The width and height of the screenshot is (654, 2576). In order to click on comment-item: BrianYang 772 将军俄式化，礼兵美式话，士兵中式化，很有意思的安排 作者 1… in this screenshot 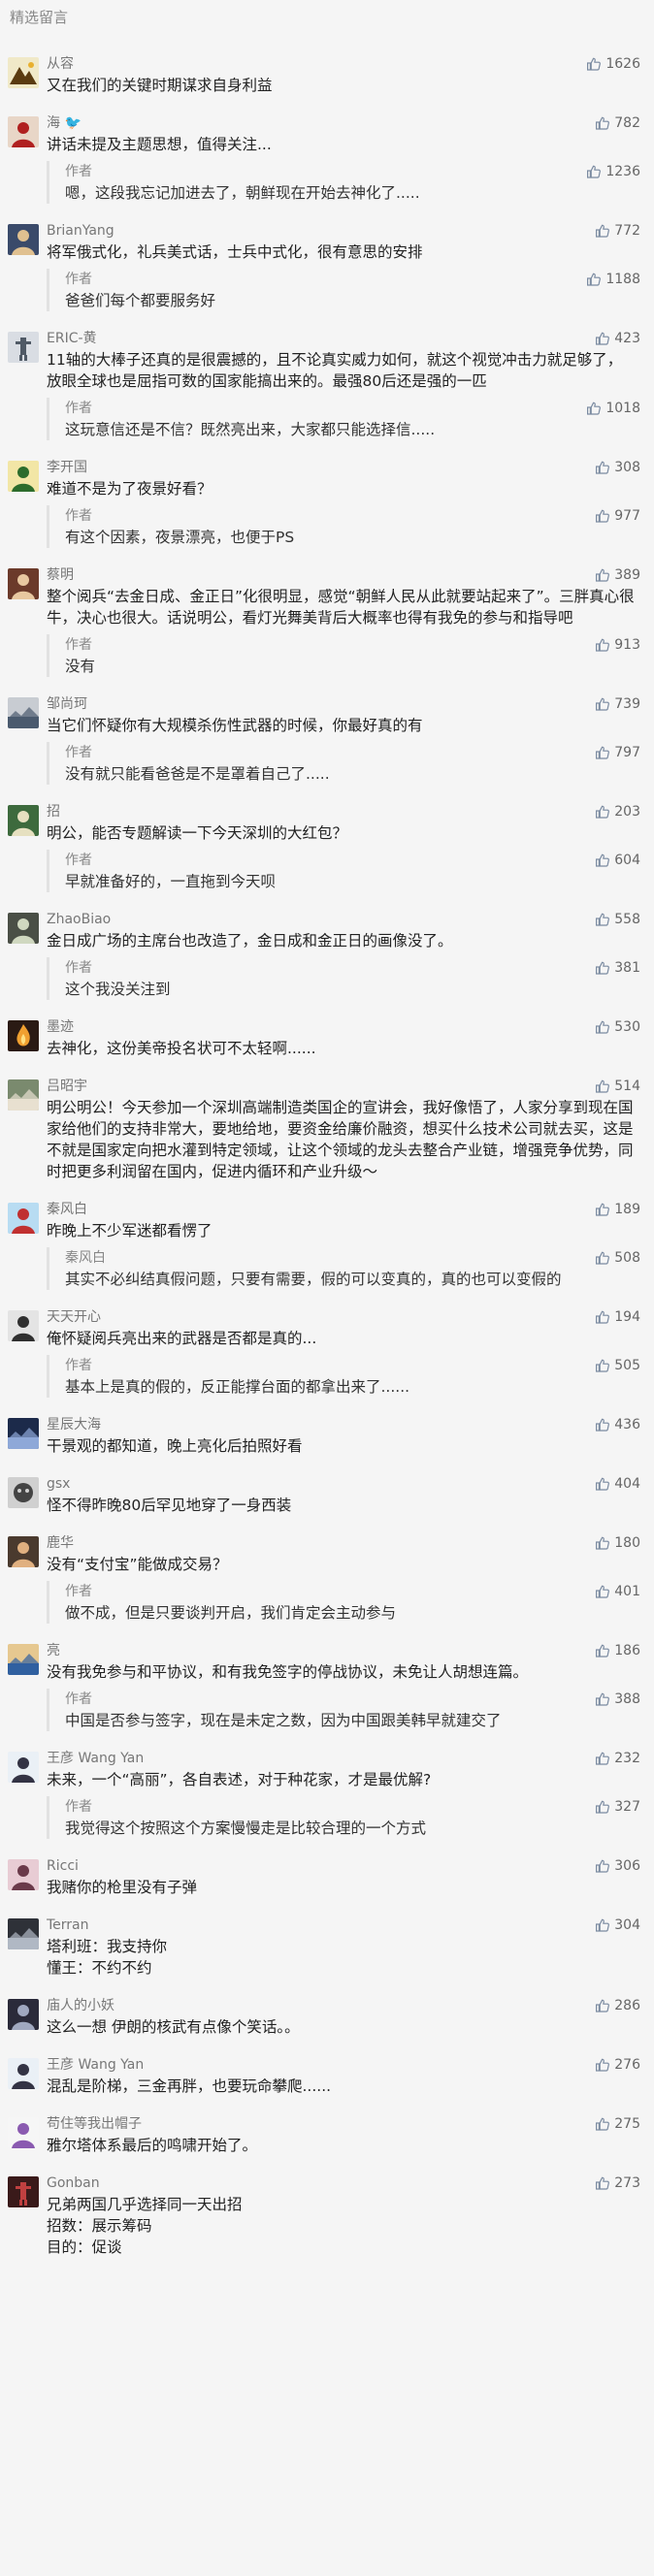, I will do `click(327, 265)`.